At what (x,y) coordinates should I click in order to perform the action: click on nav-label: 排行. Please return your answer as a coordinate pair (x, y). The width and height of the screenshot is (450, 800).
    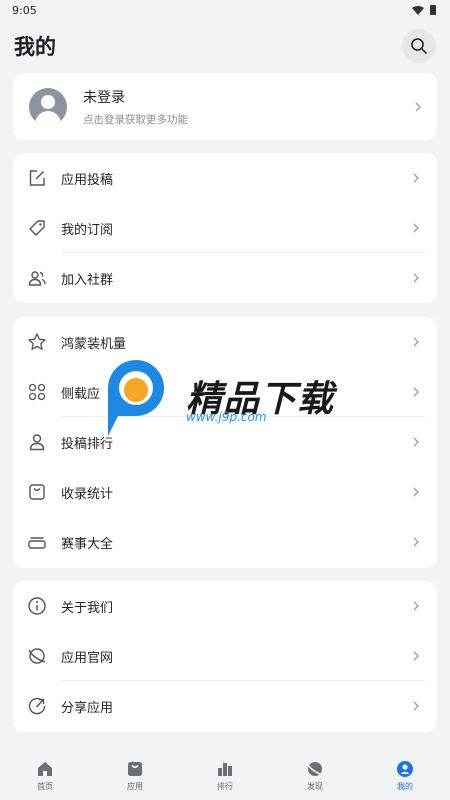
    Looking at the image, I should click on (225, 786).